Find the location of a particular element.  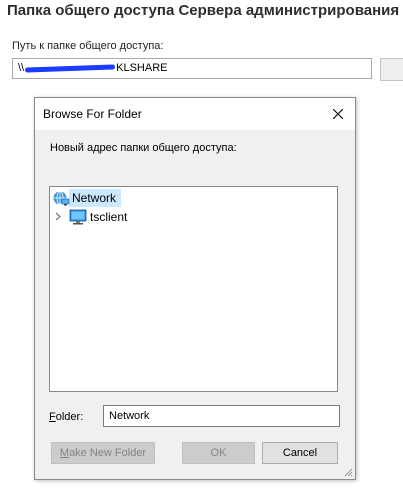

close-icon is located at coordinates (338, 114).